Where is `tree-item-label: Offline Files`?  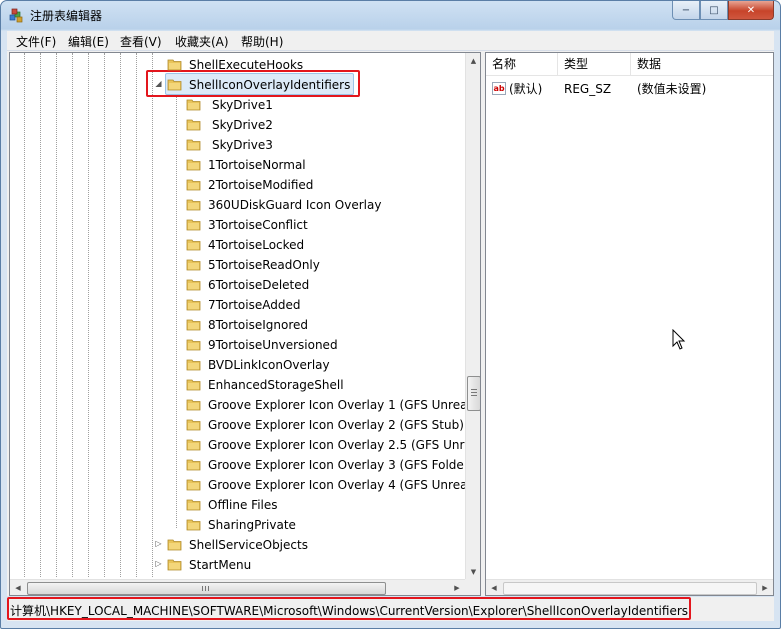
tree-item-label: Offline Files is located at coordinates (243, 505).